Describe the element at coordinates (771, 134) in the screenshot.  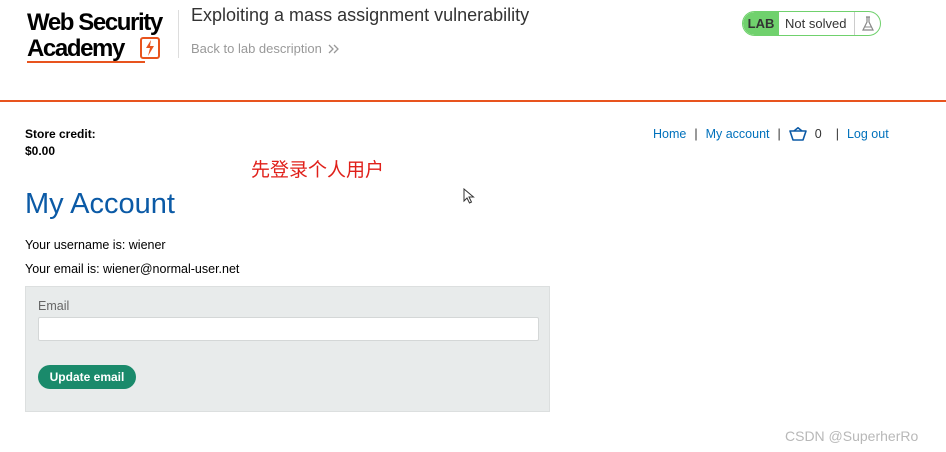
I see `top-nav: Home | My account | 0 | Log out` at that location.